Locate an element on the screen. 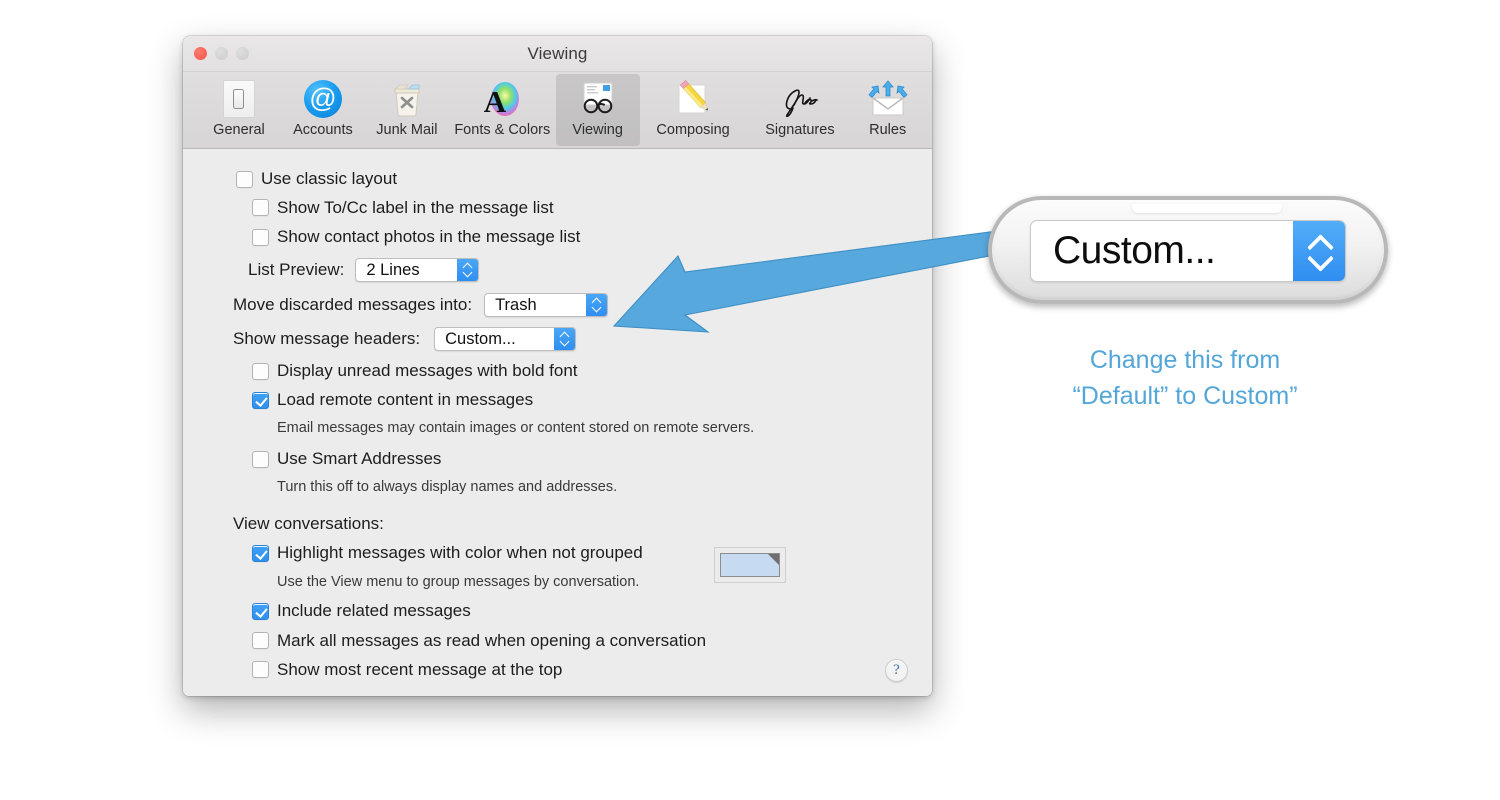 The image size is (1500, 800). pencil-paper-icon is located at coordinates (693, 99).